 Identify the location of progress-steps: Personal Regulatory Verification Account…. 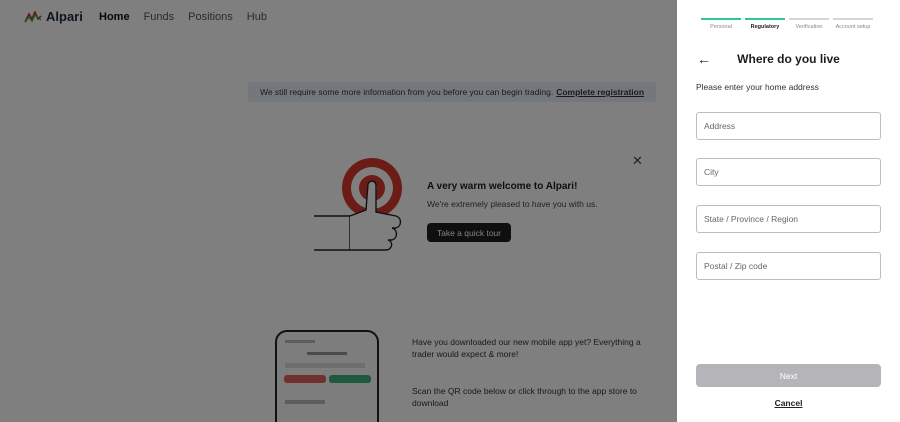
(787, 24).